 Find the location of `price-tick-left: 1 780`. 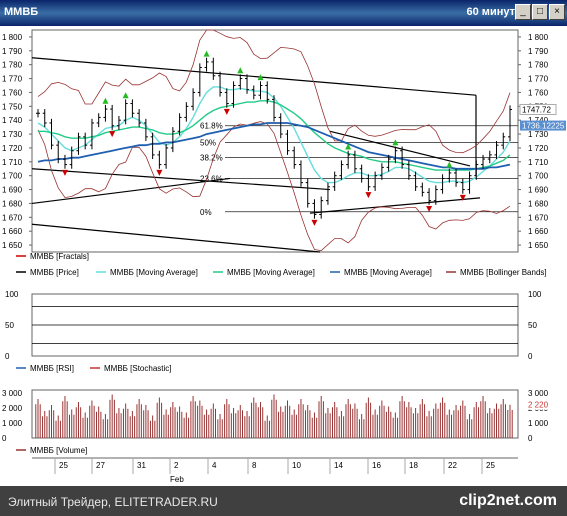

price-tick-left: 1 780 is located at coordinates (12, 65).